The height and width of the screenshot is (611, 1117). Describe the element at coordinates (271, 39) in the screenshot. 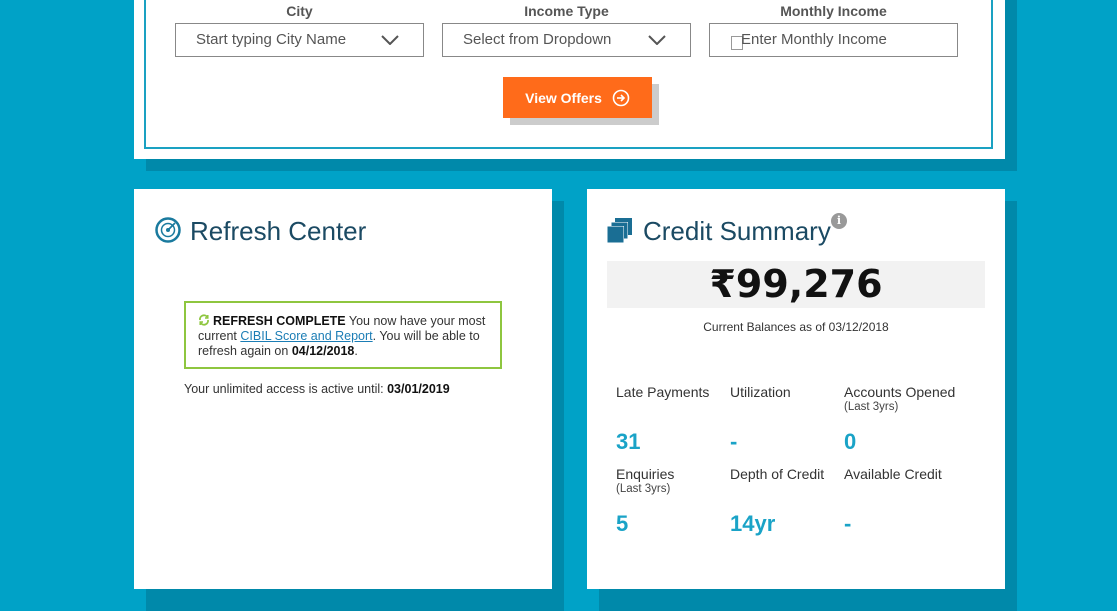

I see `city-placeholder: Start typing City Name` at that location.